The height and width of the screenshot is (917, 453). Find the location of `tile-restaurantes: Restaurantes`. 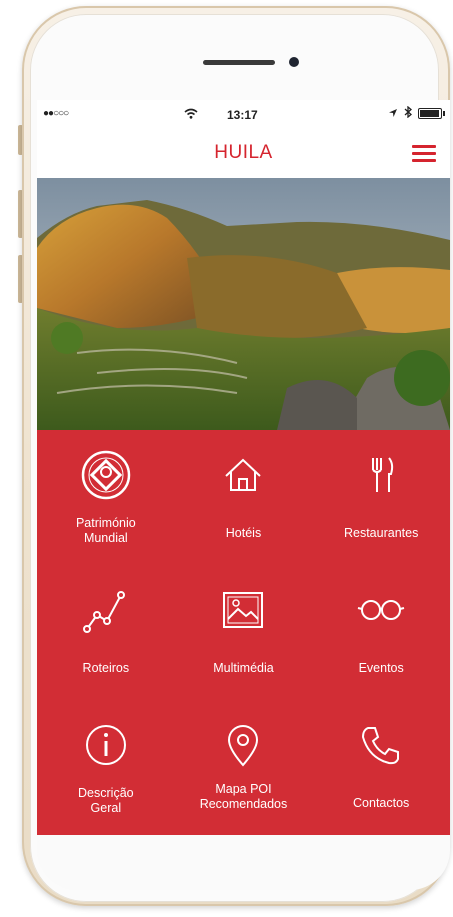

tile-restaurantes: Restaurantes is located at coordinates (381, 497).